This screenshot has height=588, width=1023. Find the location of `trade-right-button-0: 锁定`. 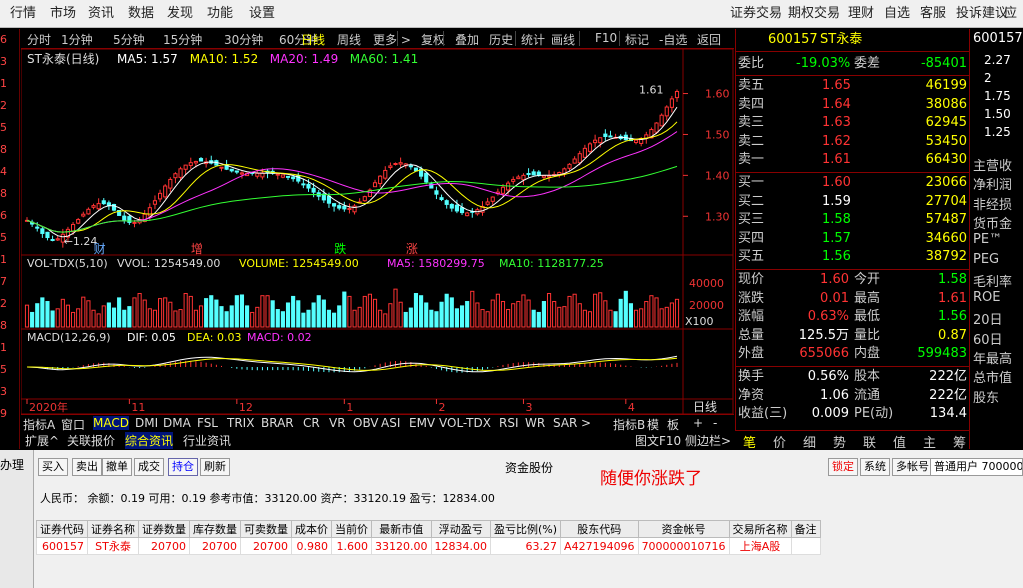

trade-right-button-0: 锁定 is located at coordinates (843, 467).